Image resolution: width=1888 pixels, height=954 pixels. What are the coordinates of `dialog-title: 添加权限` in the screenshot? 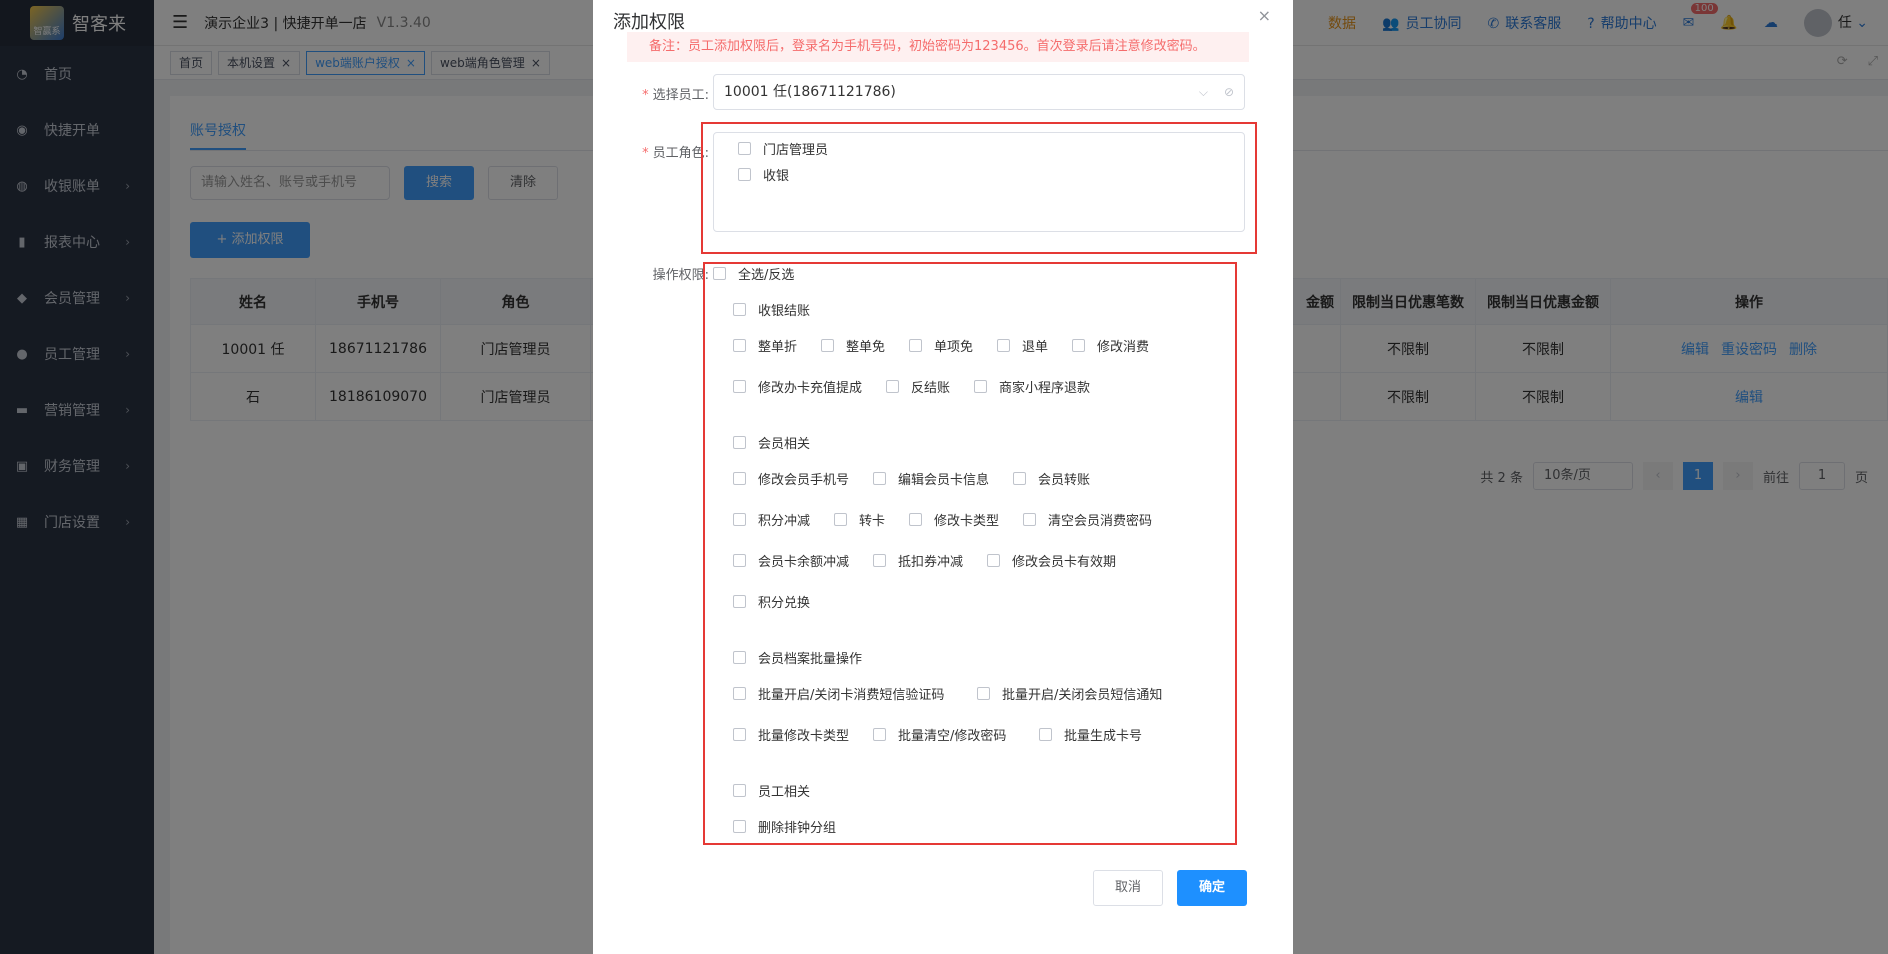 It's located at (649, 22).